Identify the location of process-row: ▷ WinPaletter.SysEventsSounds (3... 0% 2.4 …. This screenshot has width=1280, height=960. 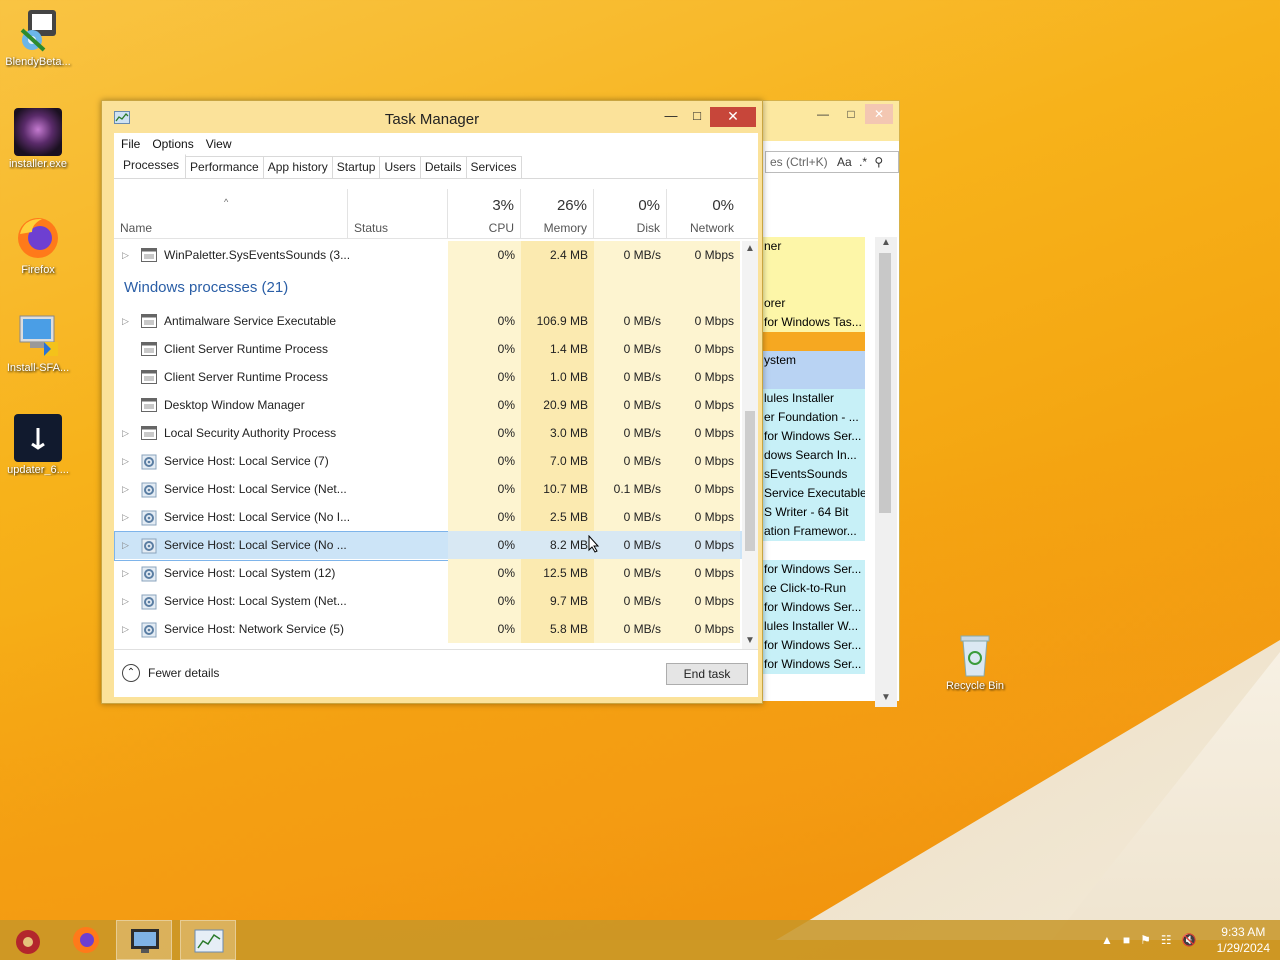
(428, 255).